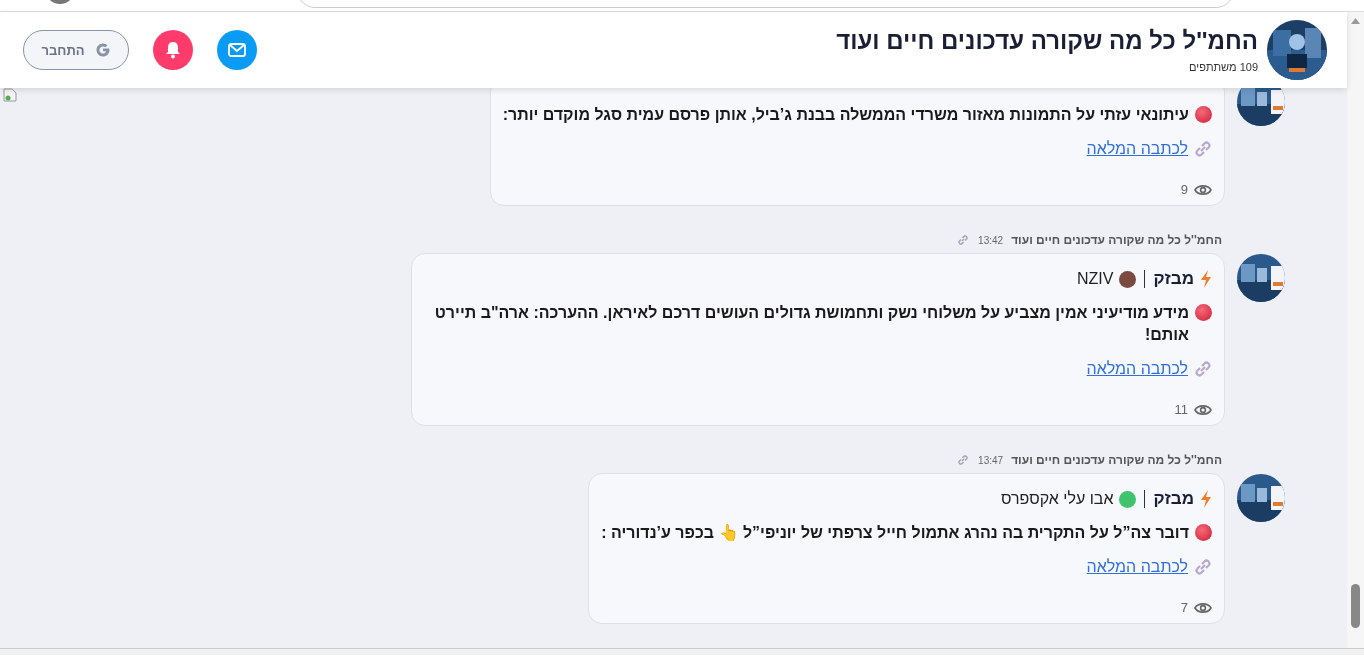  Describe the element at coordinates (1355, 21) in the screenshot. I see `scroll-up-icon` at that location.